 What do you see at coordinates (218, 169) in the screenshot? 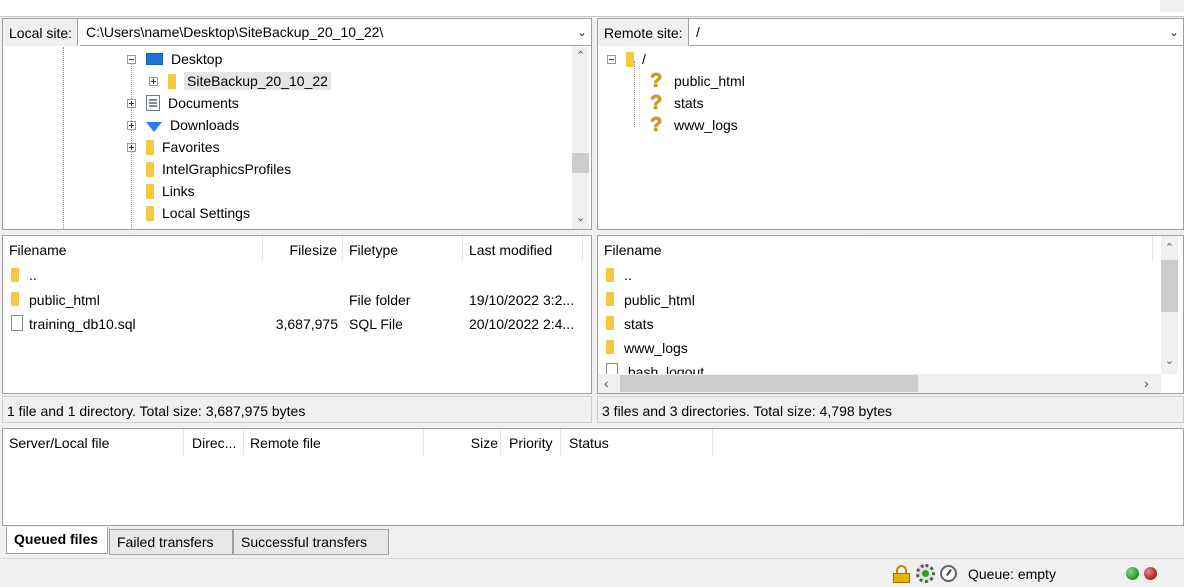
I see `tree-item-intelgraphicsprofiles: IntelGraphicsProfiles` at bounding box center [218, 169].